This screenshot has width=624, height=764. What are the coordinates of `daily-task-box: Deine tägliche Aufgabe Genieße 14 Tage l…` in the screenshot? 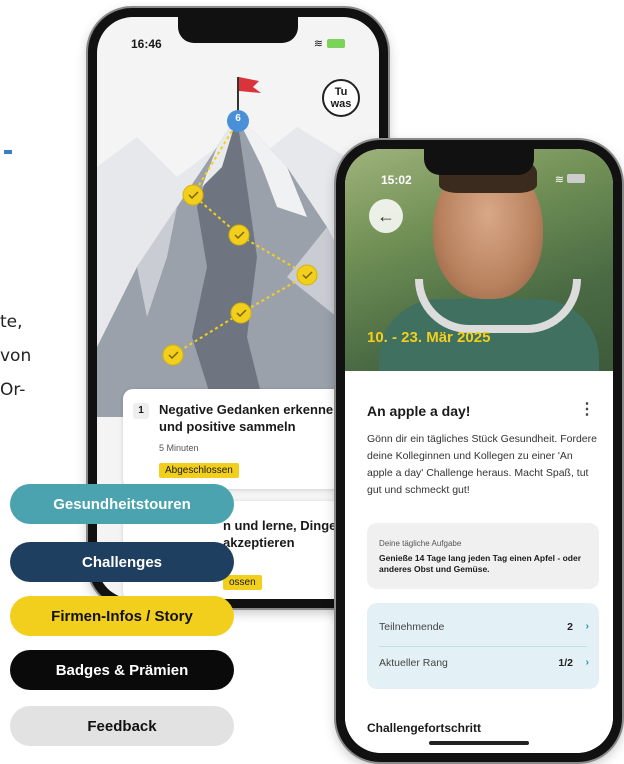 It's located at (483, 556).